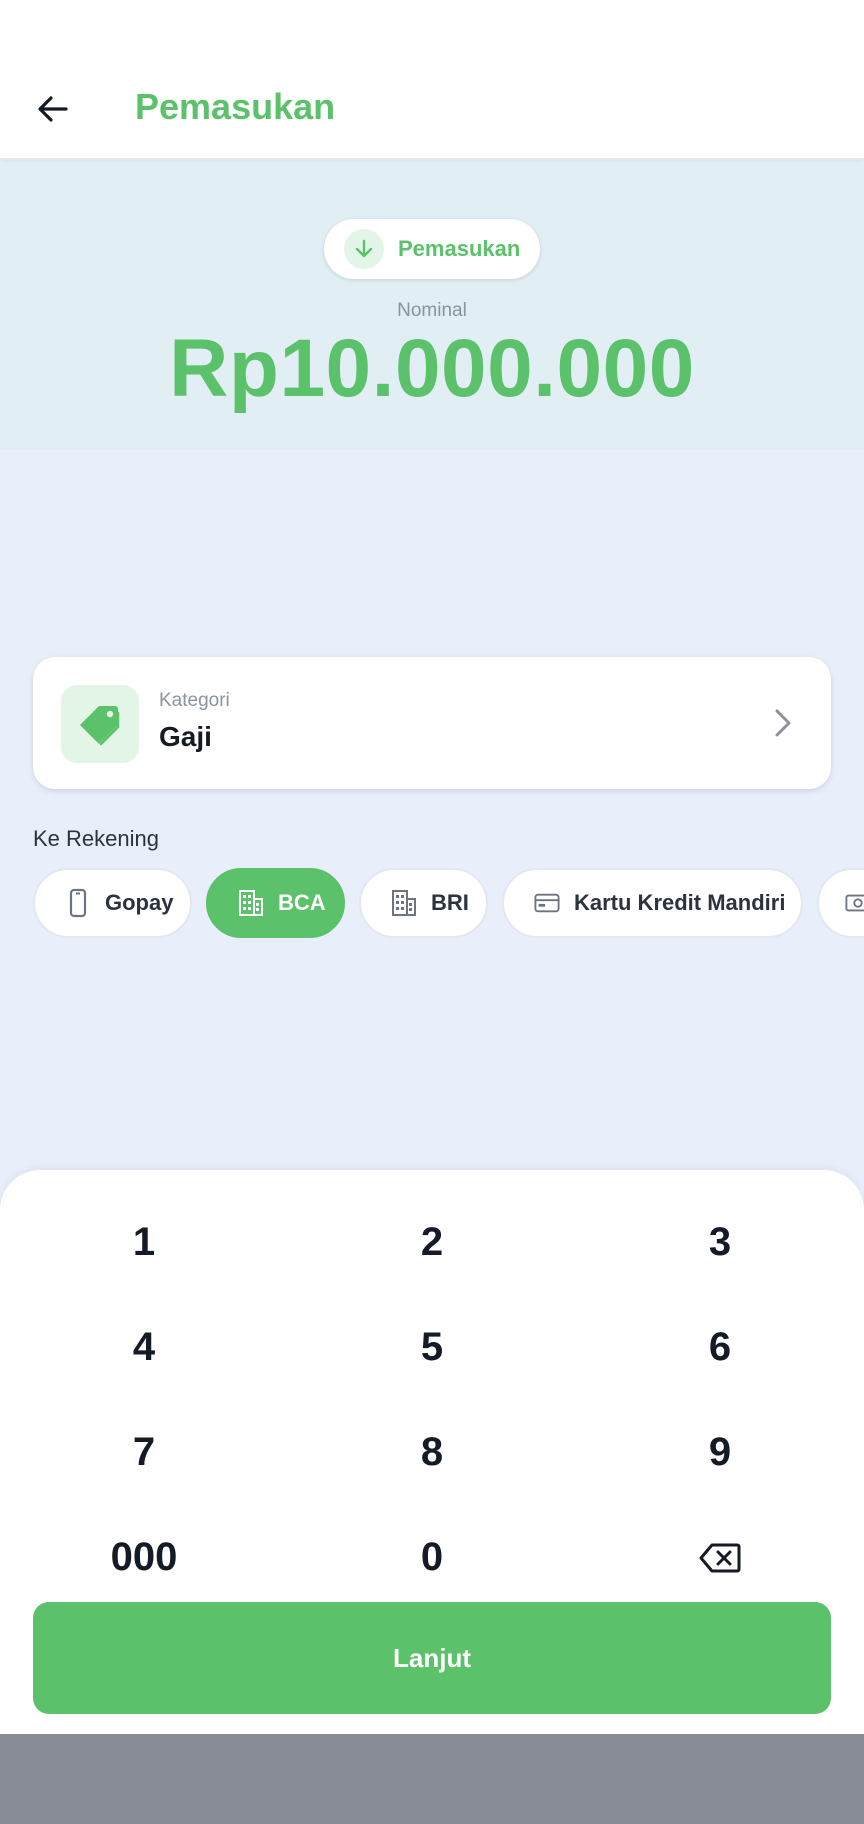 This screenshot has height=1824, width=864. Describe the element at coordinates (432, 368) in the screenshot. I see `amount-value: Rp10.000.000` at that location.